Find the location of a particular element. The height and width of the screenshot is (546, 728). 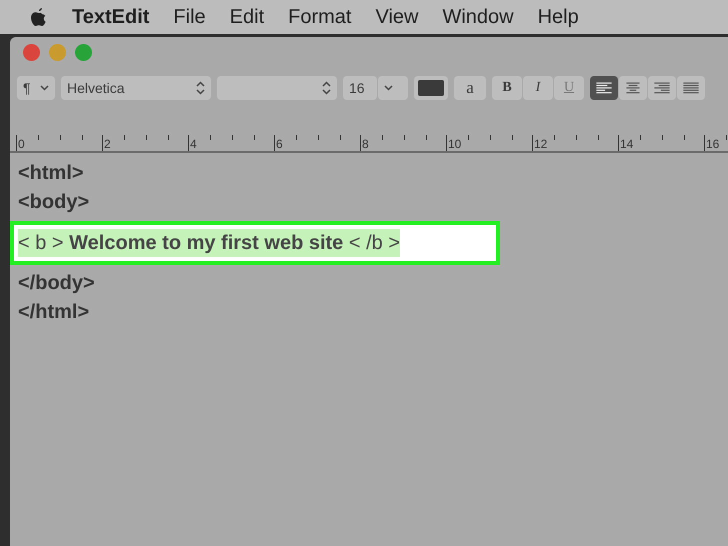

bold-button: B is located at coordinates (507, 88).